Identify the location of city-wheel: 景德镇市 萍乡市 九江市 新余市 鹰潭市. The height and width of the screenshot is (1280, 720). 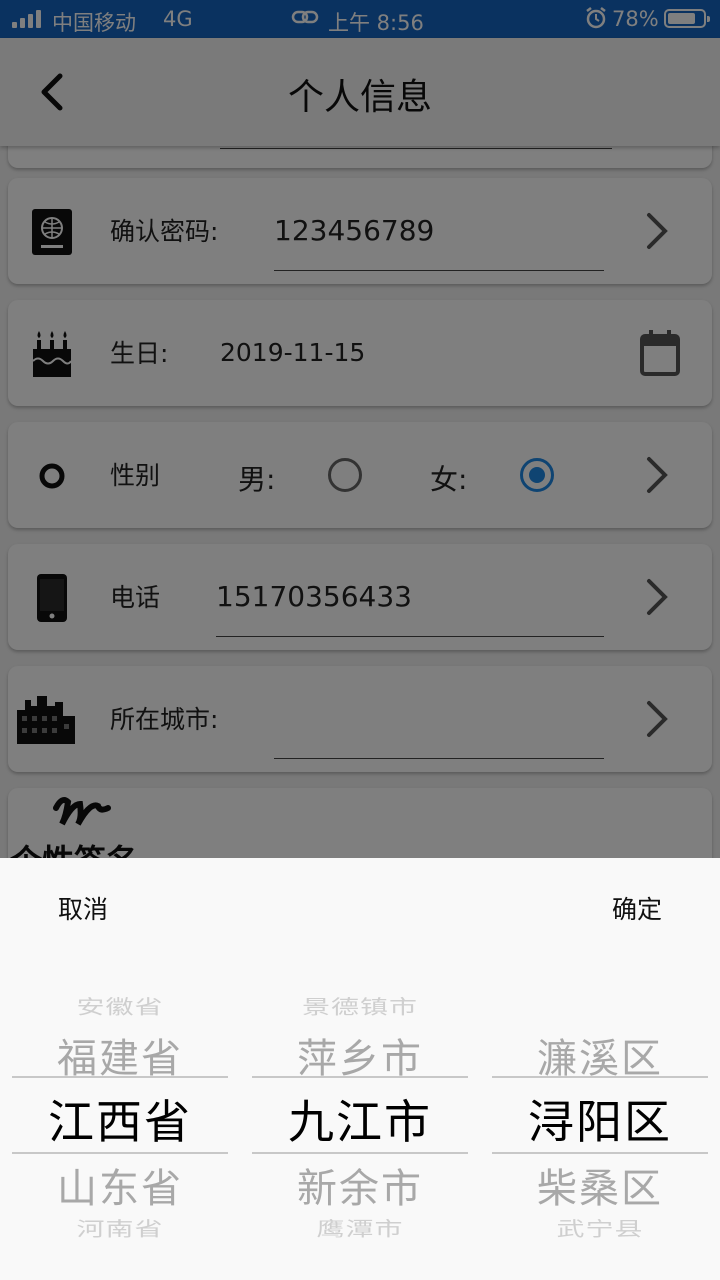
(360, 1069).